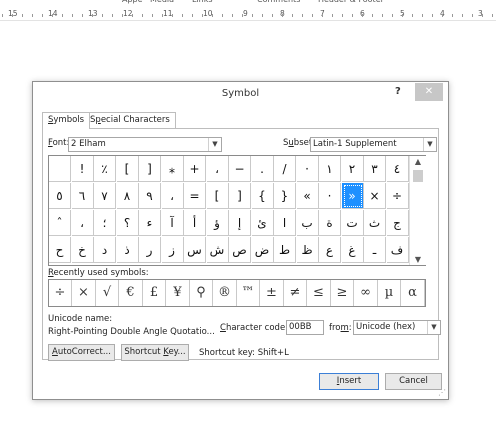  What do you see at coordinates (84, 293) in the screenshot?
I see `recent-symbol-cell: ×` at bounding box center [84, 293].